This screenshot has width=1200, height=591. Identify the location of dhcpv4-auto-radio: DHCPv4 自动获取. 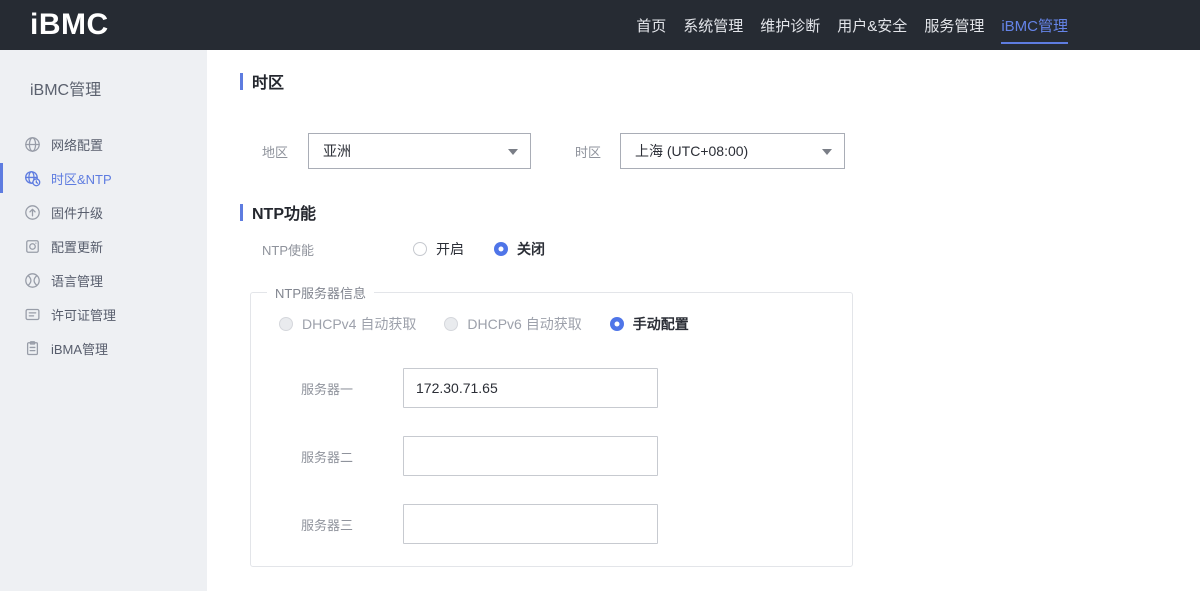
(347, 324).